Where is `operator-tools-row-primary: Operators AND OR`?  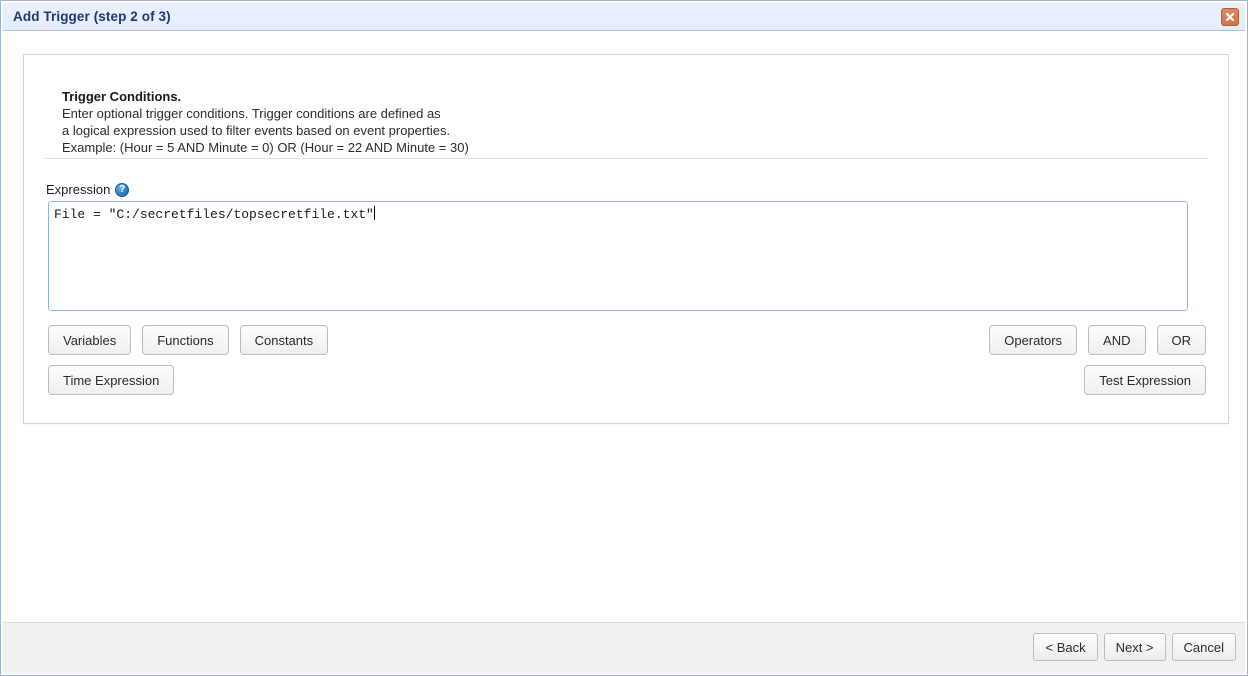
operator-tools-row-primary: Operators AND OR is located at coordinates (1097, 340).